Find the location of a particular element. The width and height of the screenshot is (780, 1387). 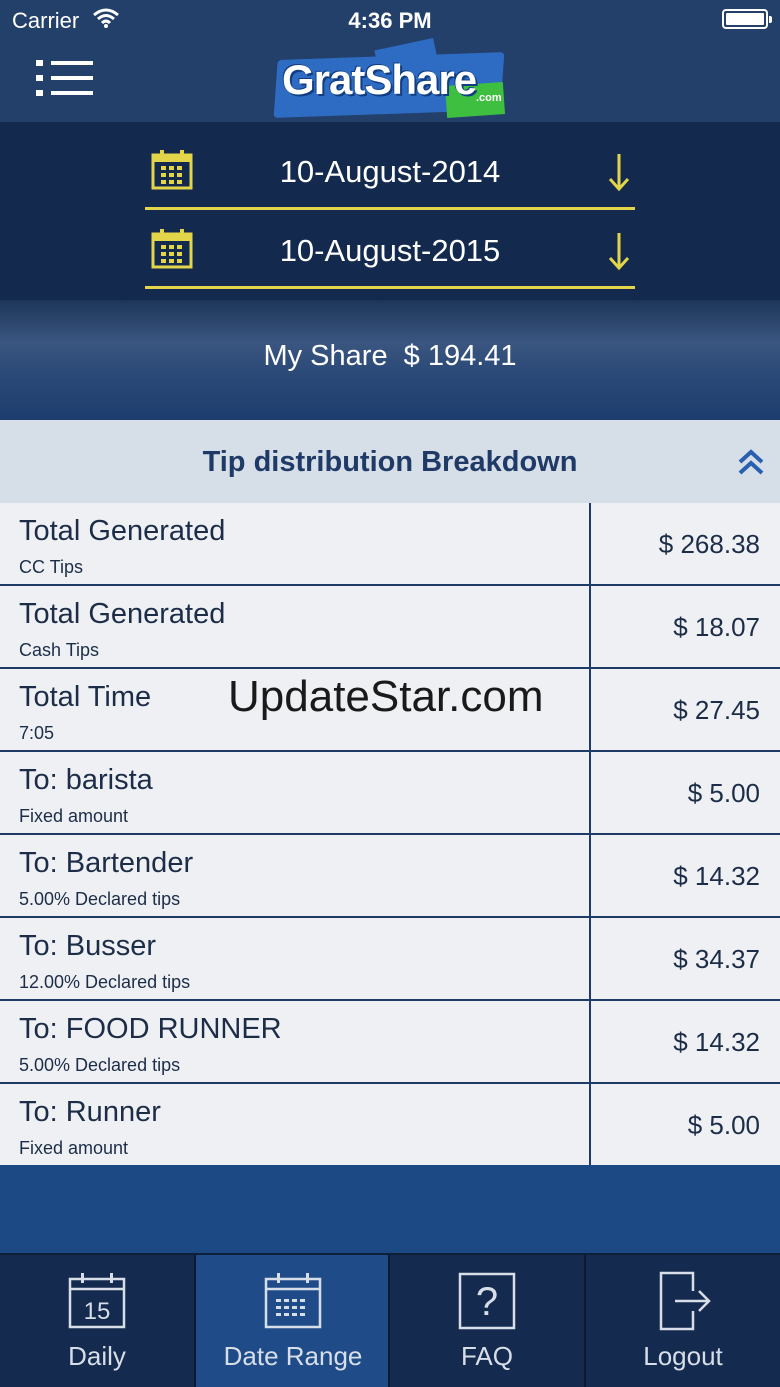

watermark: UpdateStar.com is located at coordinates (386, 696).